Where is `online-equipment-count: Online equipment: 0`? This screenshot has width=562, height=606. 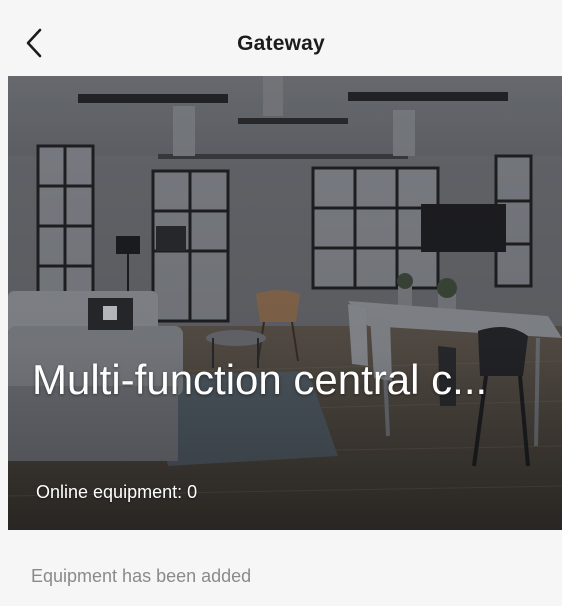 online-equipment-count: Online equipment: 0 is located at coordinates (116, 492).